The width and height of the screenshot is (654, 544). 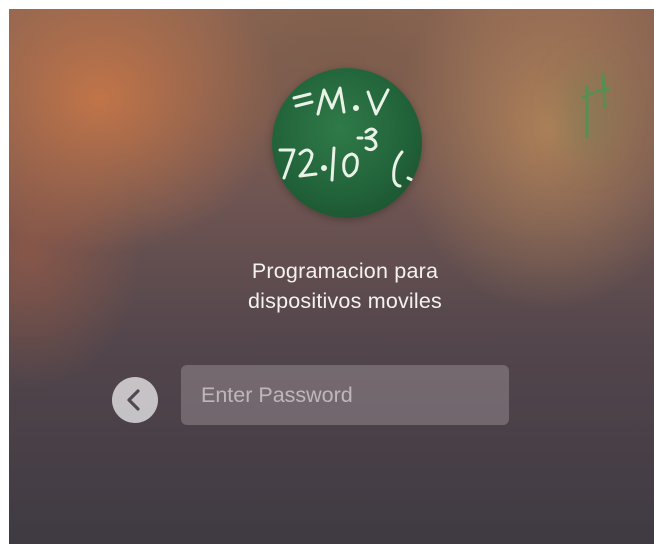 What do you see at coordinates (345, 271) in the screenshot?
I see `user-name-line-1: Programacion para` at bounding box center [345, 271].